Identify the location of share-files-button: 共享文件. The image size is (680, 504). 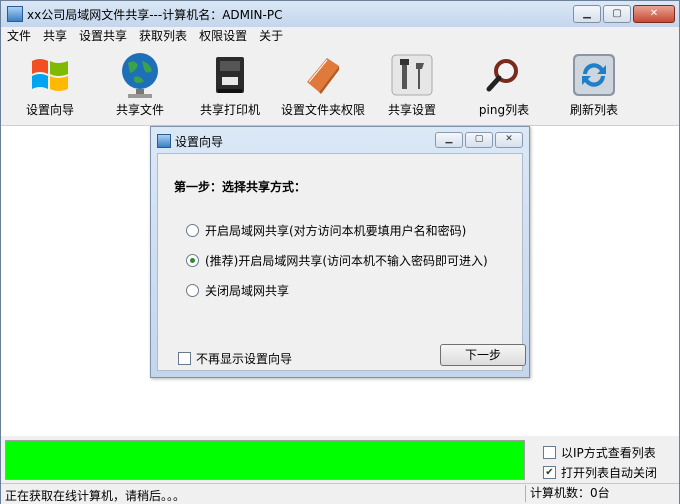
(140, 85).